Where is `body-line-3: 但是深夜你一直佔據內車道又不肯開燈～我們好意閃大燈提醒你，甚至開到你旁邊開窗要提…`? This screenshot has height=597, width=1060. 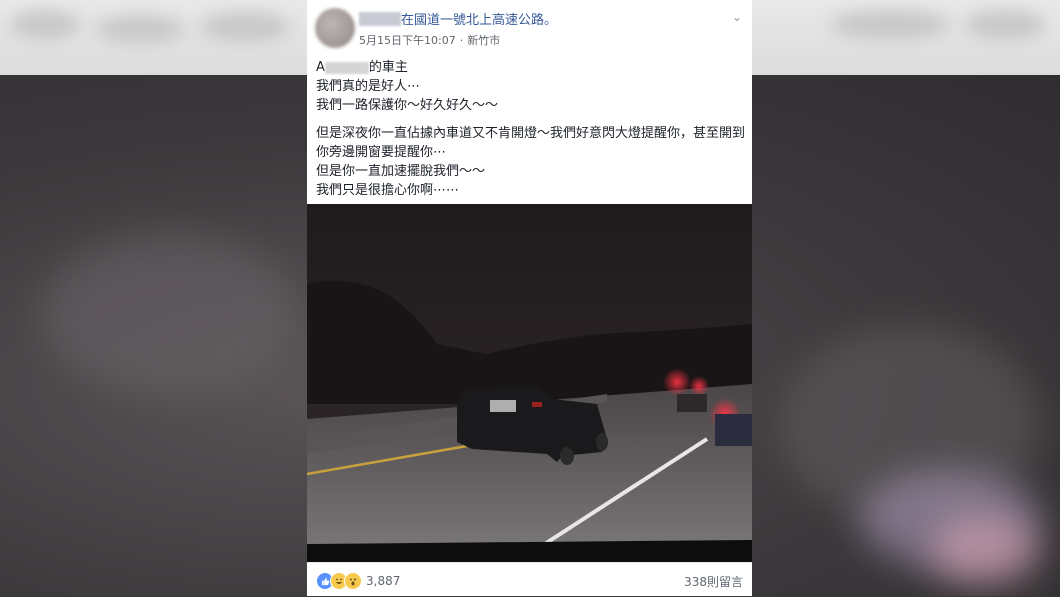 body-line-3: 但是深夜你一直佔據內車道又不肯開燈～我們好意閃大燈提醒你，甚至開到你旁邊開窗要提… is located at coordinates (531, 143).